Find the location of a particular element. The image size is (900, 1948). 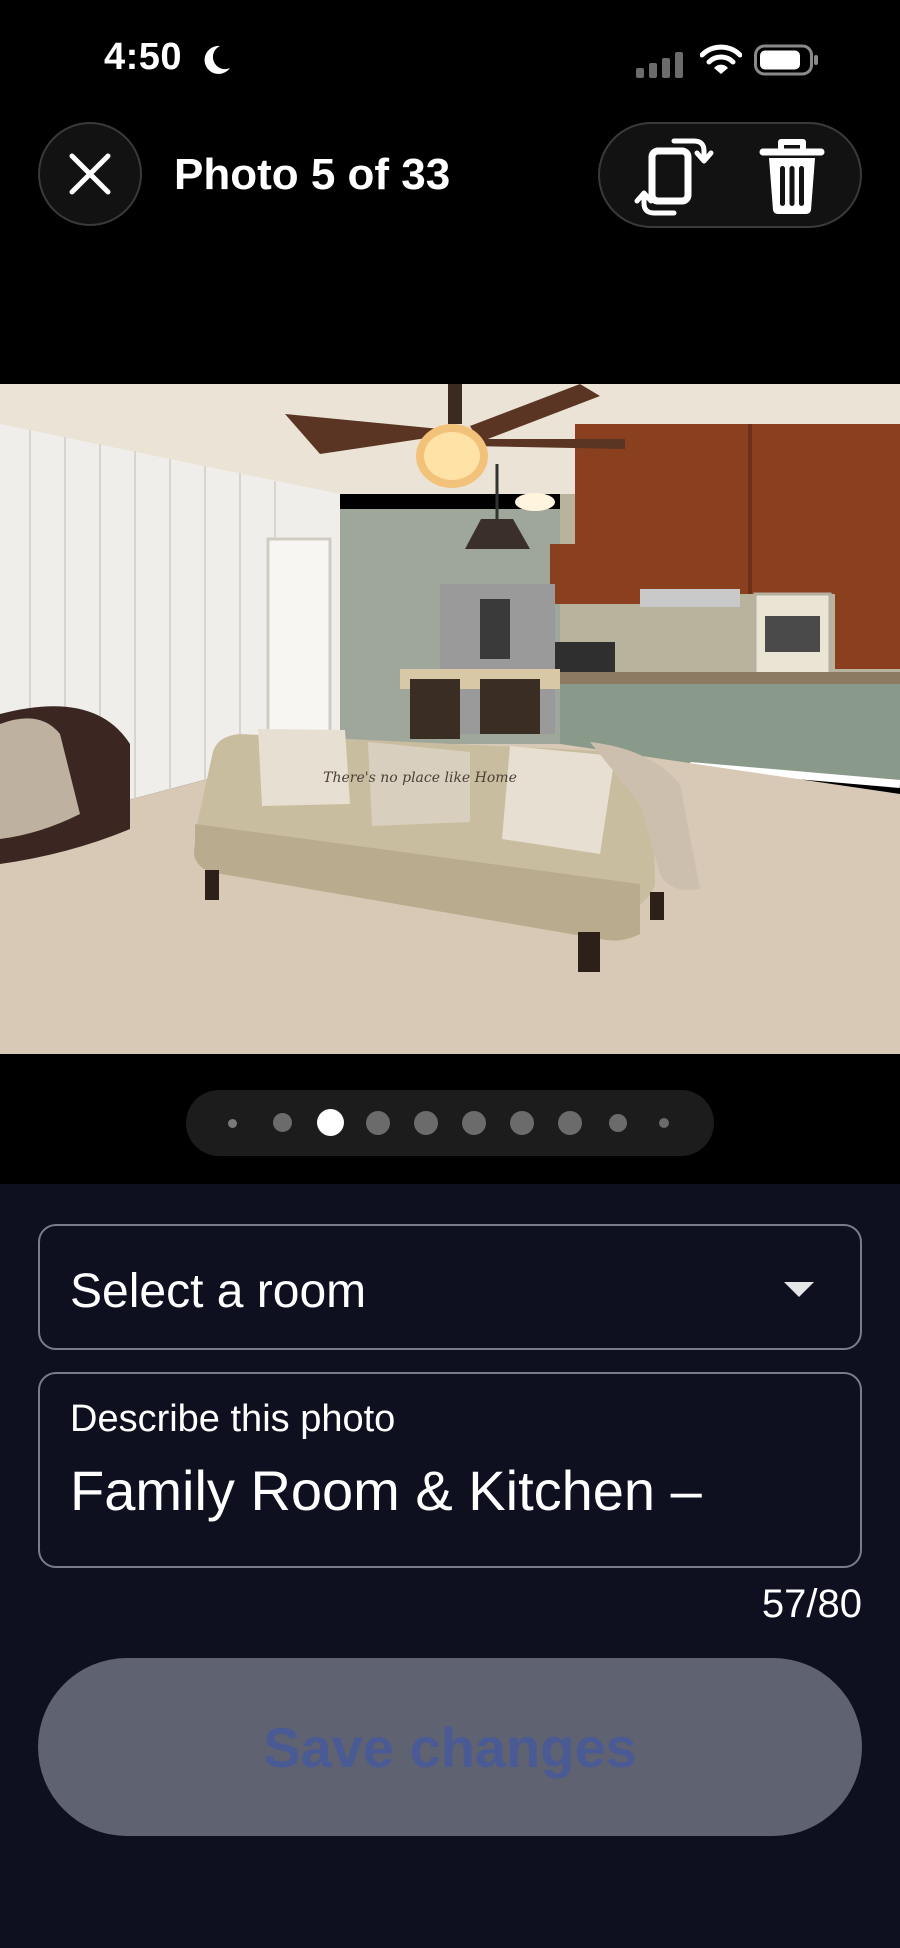

rotate-button is located at coordinates (674, 176).